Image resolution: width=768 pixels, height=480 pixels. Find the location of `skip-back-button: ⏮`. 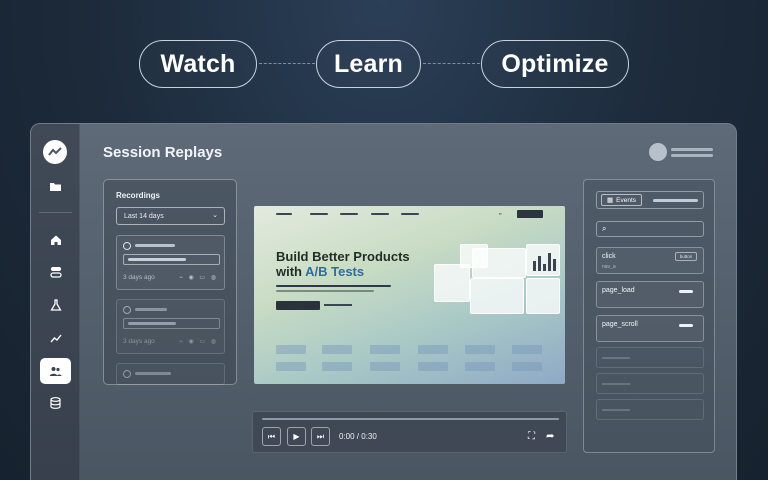

skip-back-button: ⏮ is located at coordinates (271, 436).